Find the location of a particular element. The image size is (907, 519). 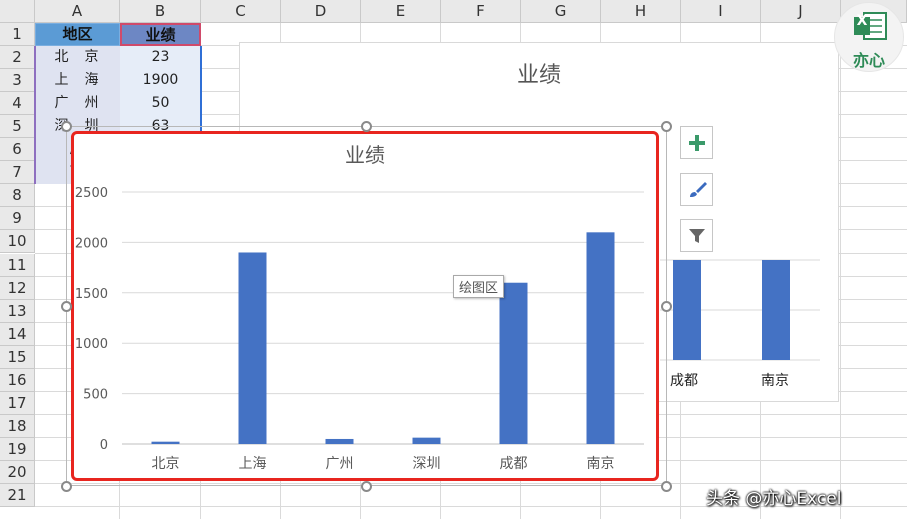

cell-b1: 业绩 is located at coordinates (160, 34).